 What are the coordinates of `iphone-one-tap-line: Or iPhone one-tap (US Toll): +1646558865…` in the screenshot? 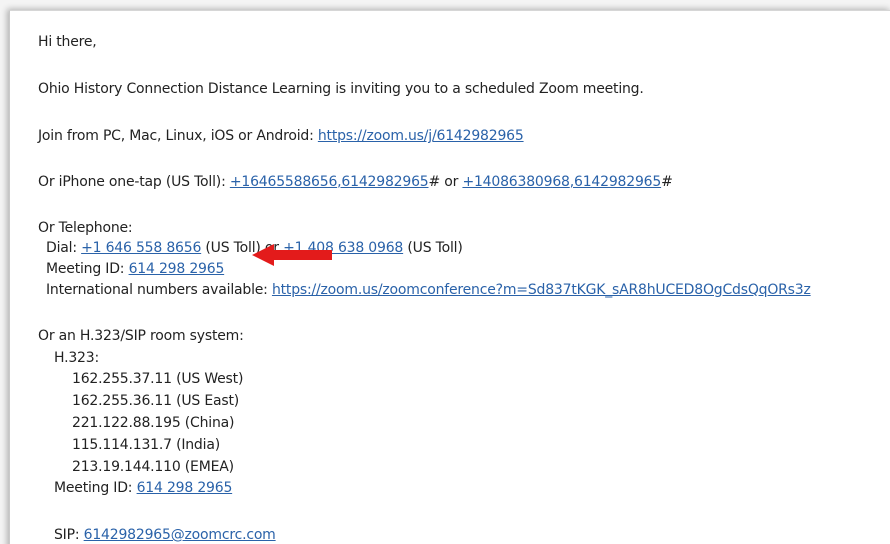 It's located at (355, 182).